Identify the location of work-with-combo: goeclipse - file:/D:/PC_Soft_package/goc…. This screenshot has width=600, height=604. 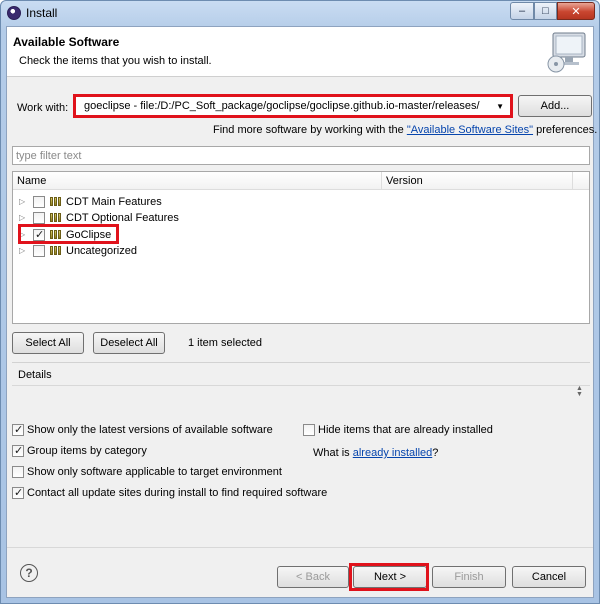
(293, 106).